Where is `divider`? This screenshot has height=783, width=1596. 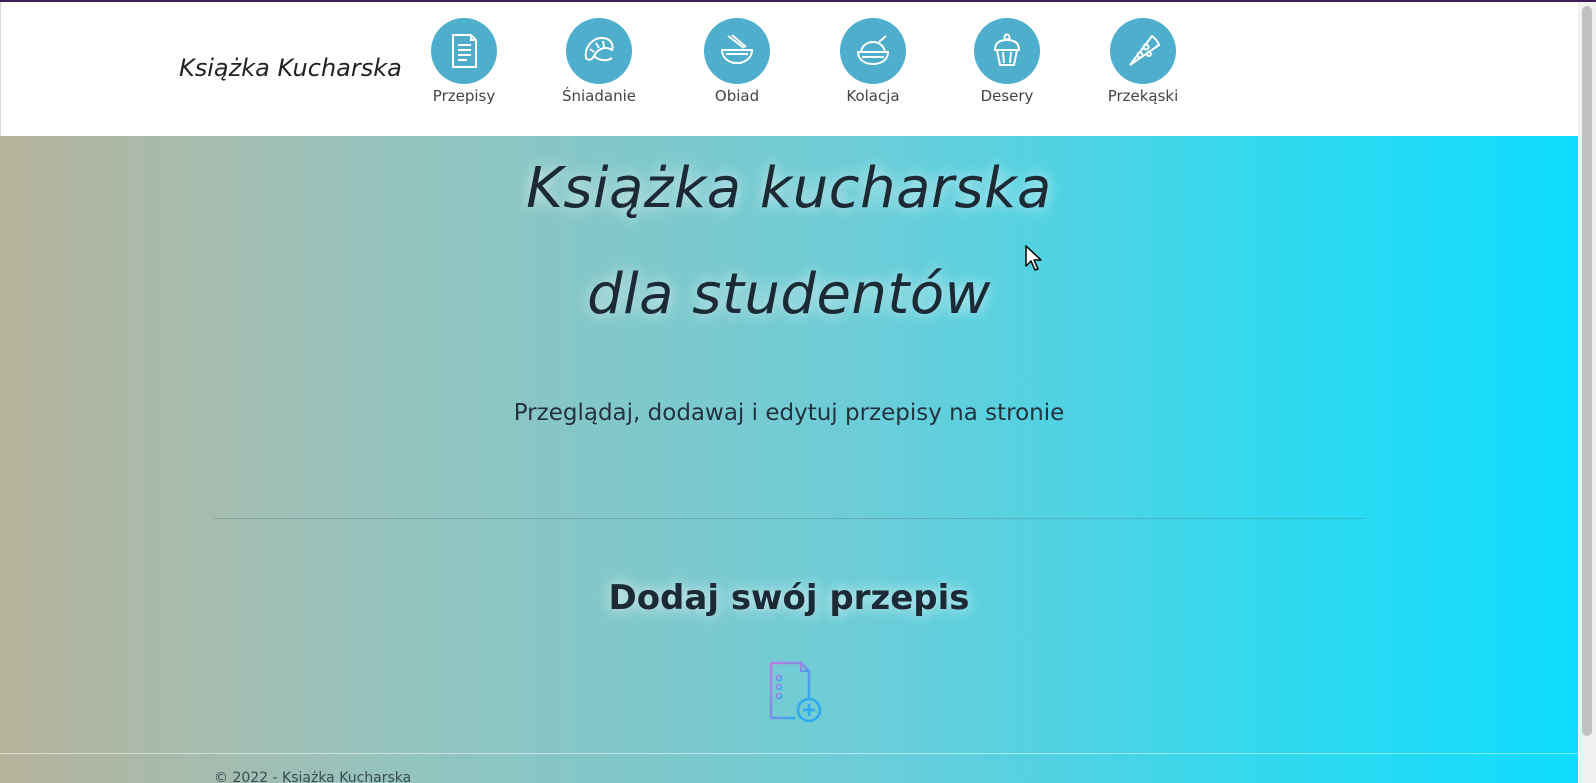
divider is located at coordinates (790, 518).